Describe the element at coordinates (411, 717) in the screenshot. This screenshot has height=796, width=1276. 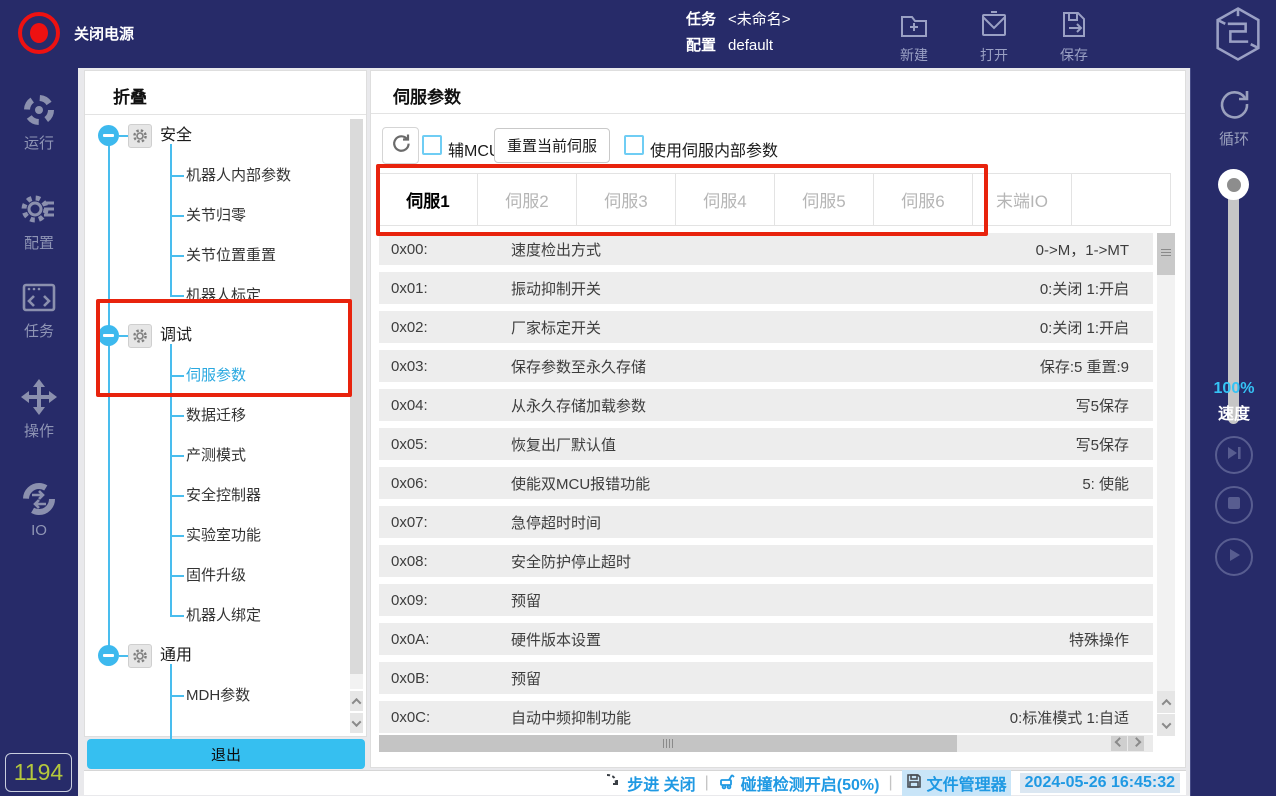
I see `param-address: 0x0C:` at that location.